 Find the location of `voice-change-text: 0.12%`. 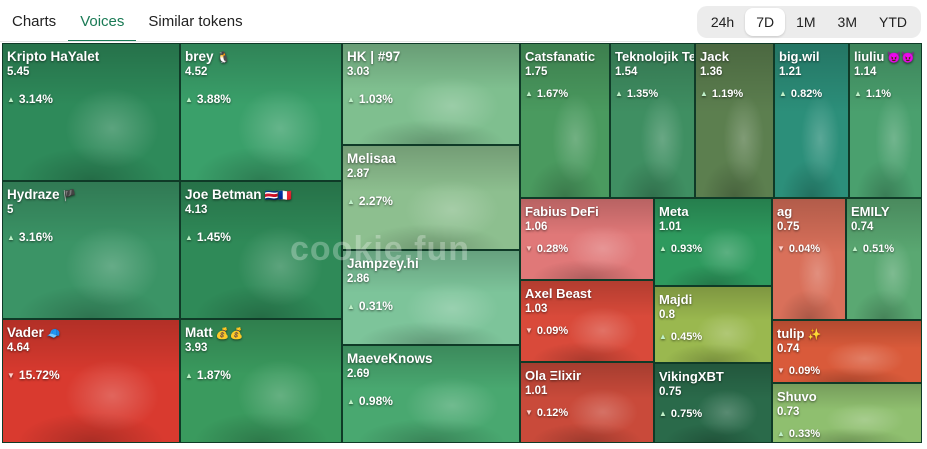

voice-change-text: 0.12% is located at coordinates (552, 413).